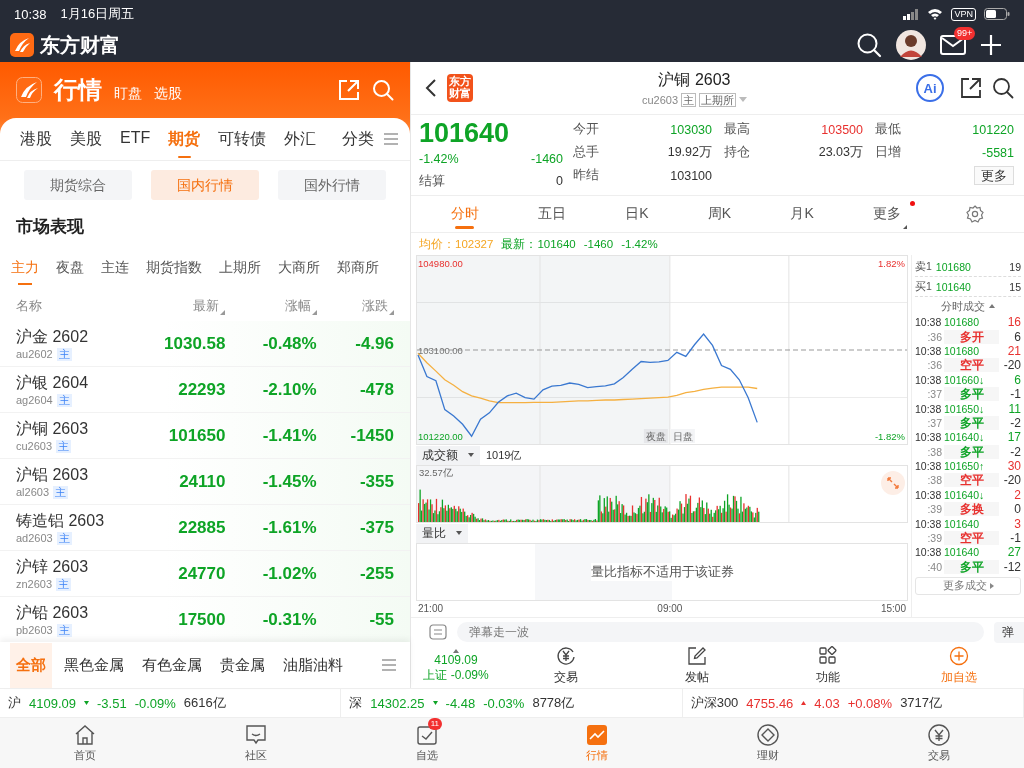 This screenshot has width=1024, height=768. Describe the element at coordinates (205, 436) in the screenshot. I see `quote-row: 沪铜 2603 cu2603 主 101650 -1.41% -1450` at that location.